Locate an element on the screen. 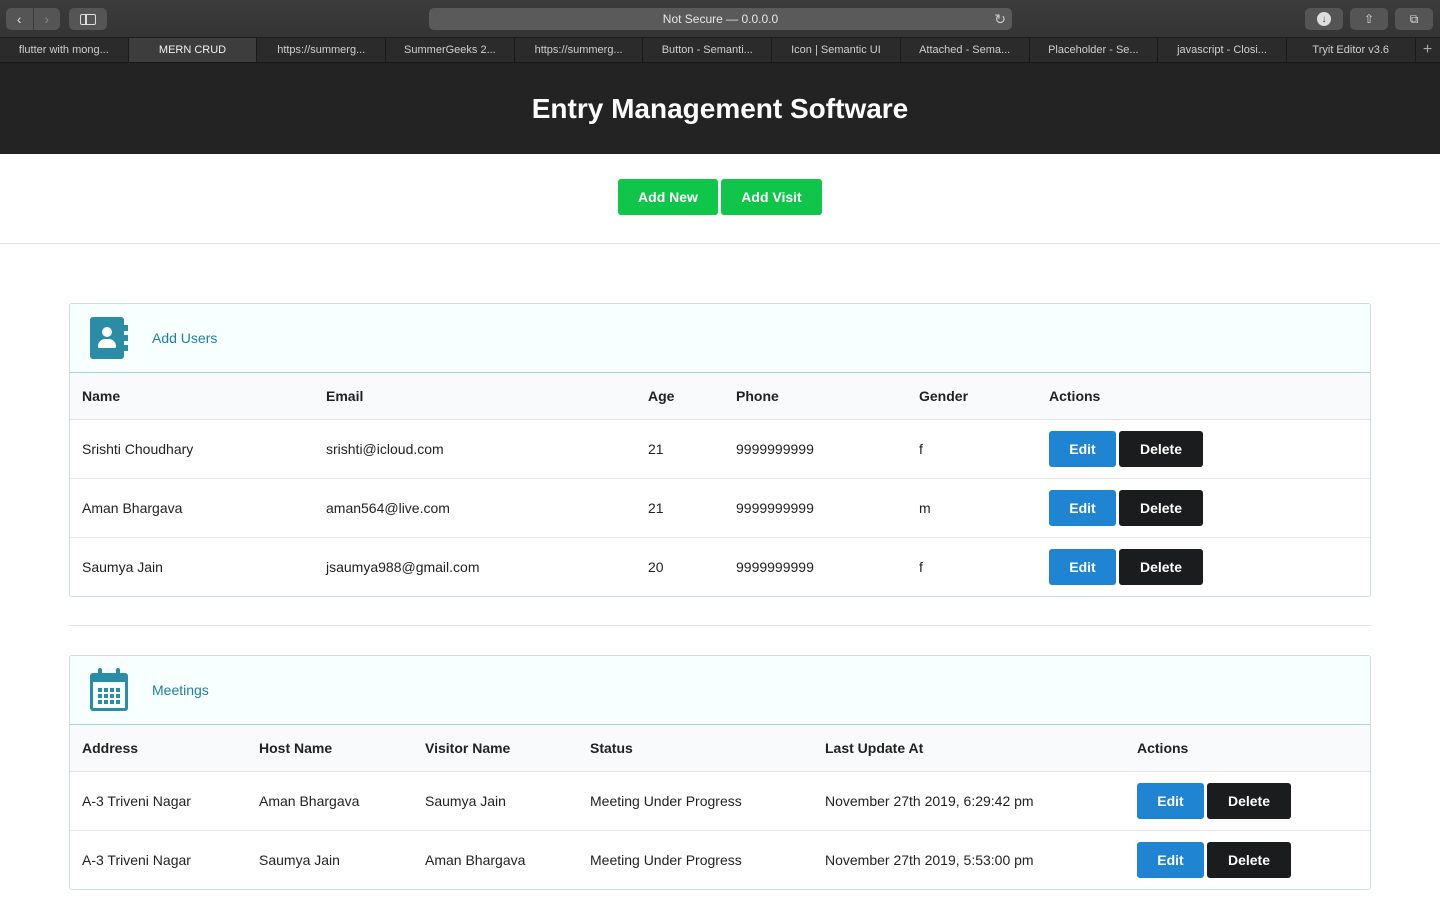  column-header: Address is located at coordinates (158, 748).